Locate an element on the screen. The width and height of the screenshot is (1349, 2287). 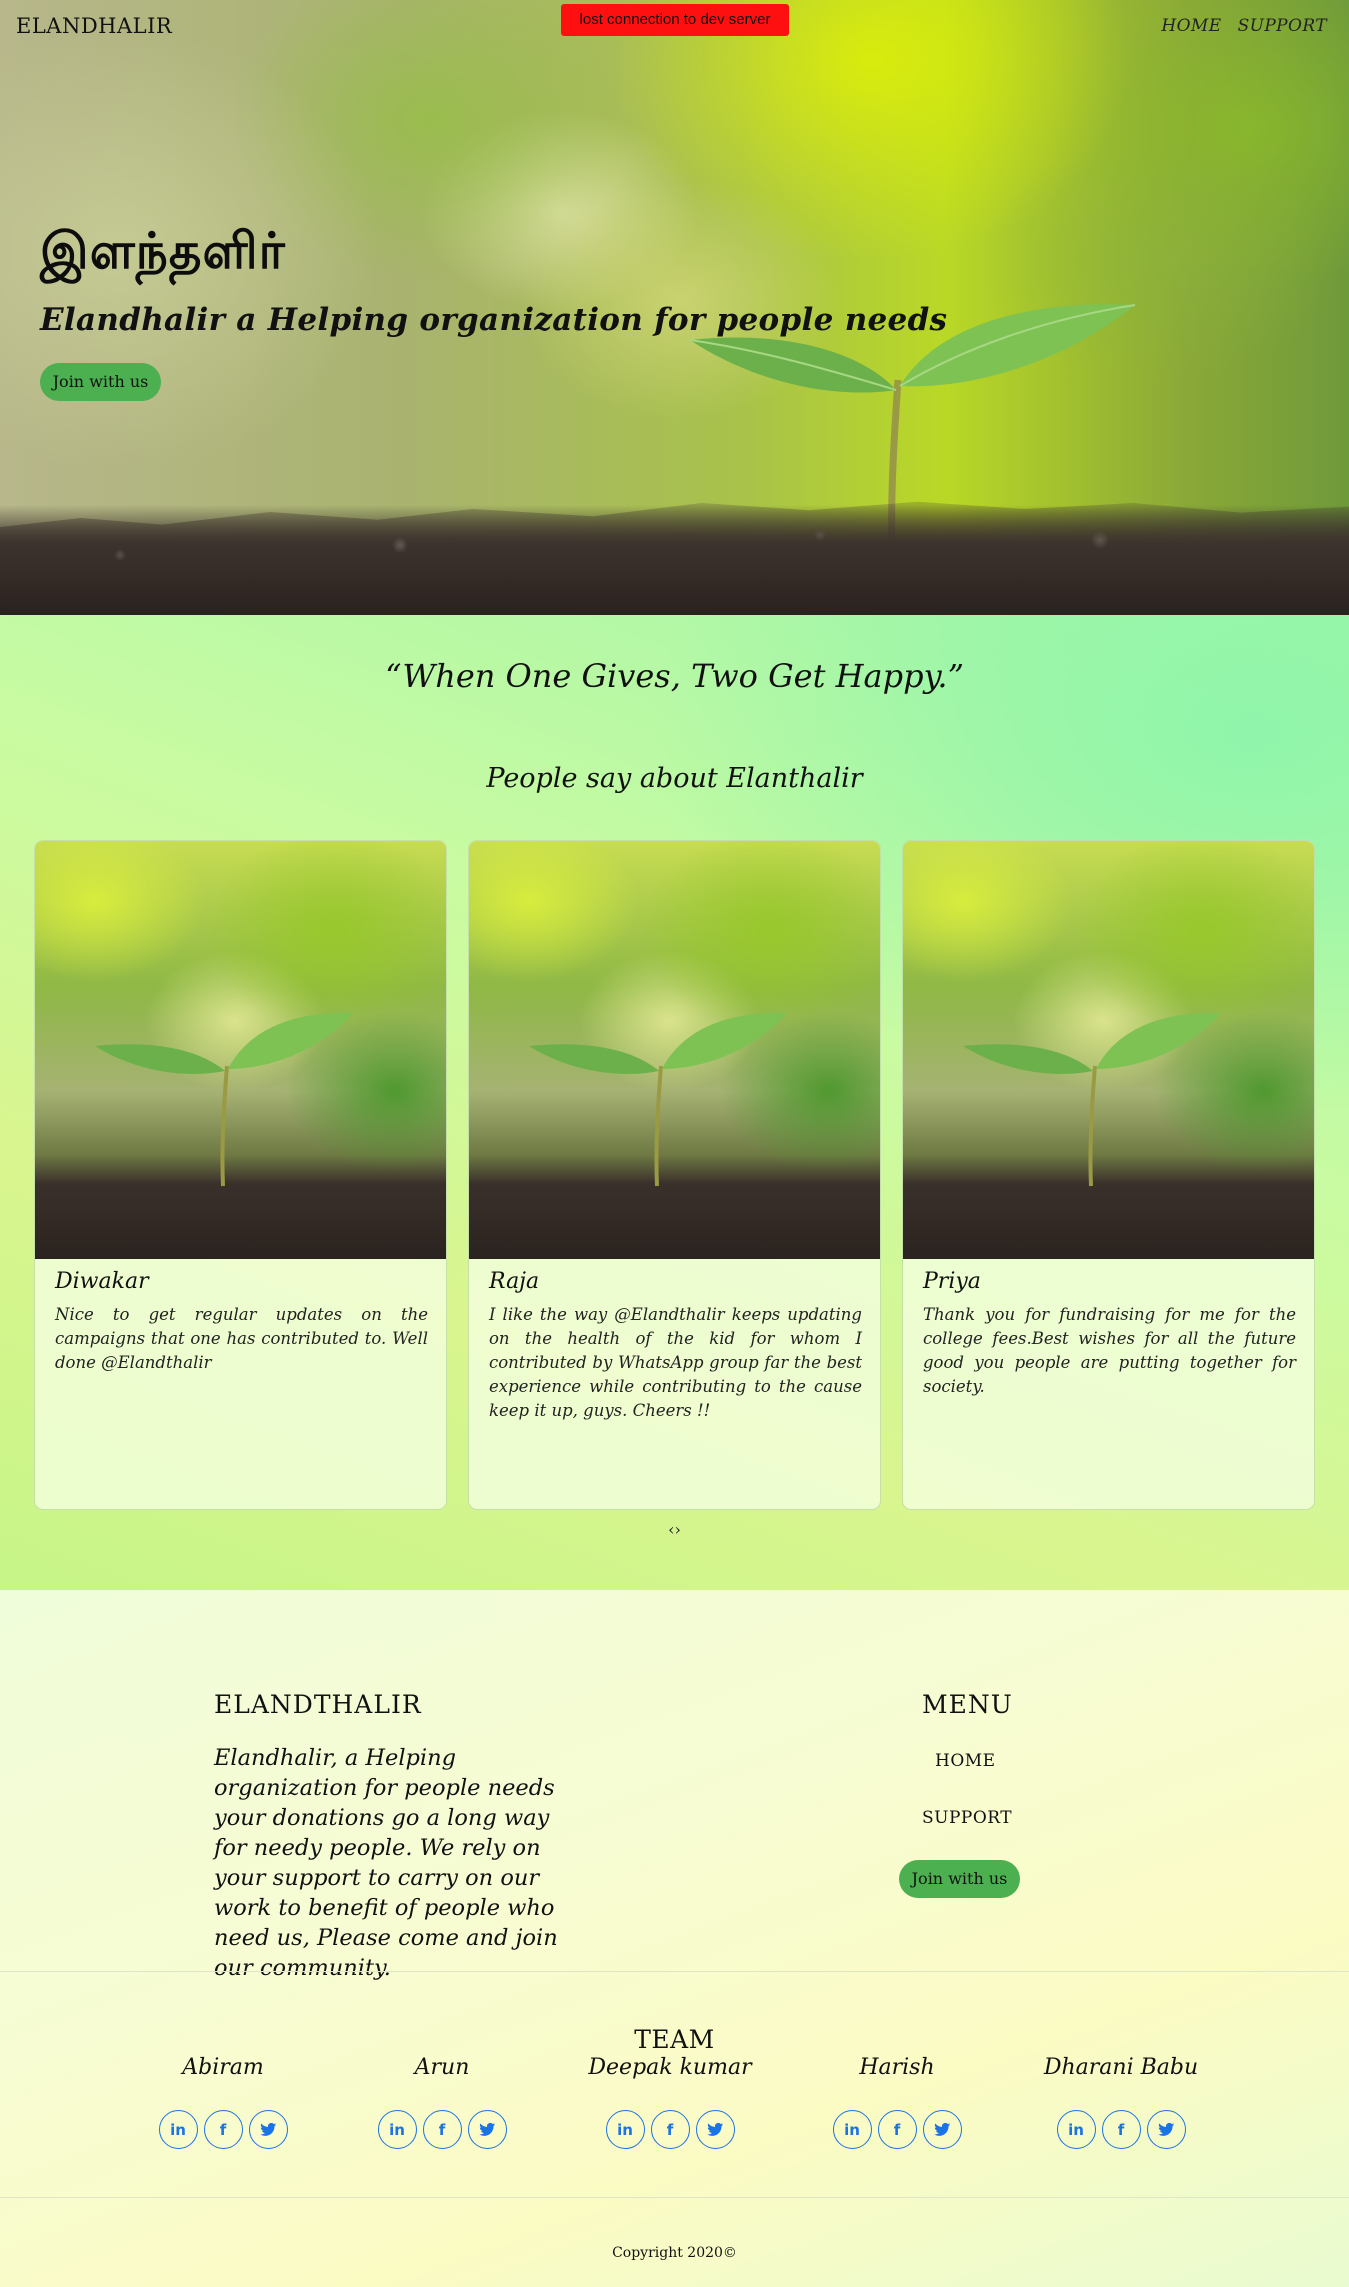
copyright-text: Copyright 2020© is located at coordinates (674, 2253).